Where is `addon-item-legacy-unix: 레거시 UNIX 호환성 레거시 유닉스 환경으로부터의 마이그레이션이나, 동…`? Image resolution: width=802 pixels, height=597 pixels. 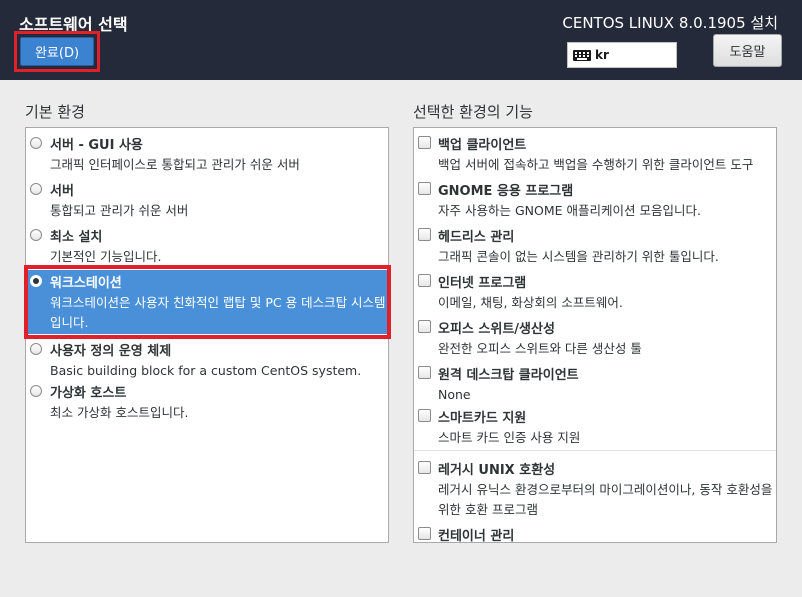 addon-item-legacy-unix: 레거시 UNIX 호환성 레거시 유닉스 환경으로부터의 마이그레이션이나, 동… is located at coordinates (595, 489).